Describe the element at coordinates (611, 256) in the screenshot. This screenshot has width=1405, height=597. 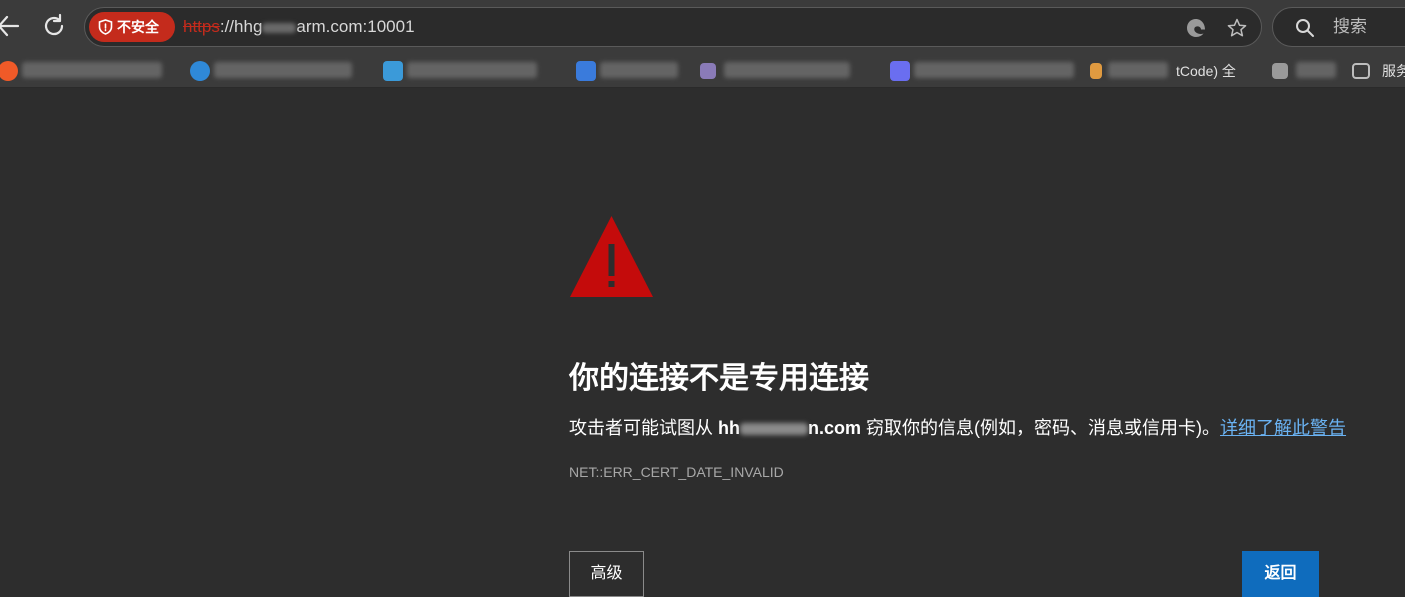
I see `warning-triangle-icon` at that location.